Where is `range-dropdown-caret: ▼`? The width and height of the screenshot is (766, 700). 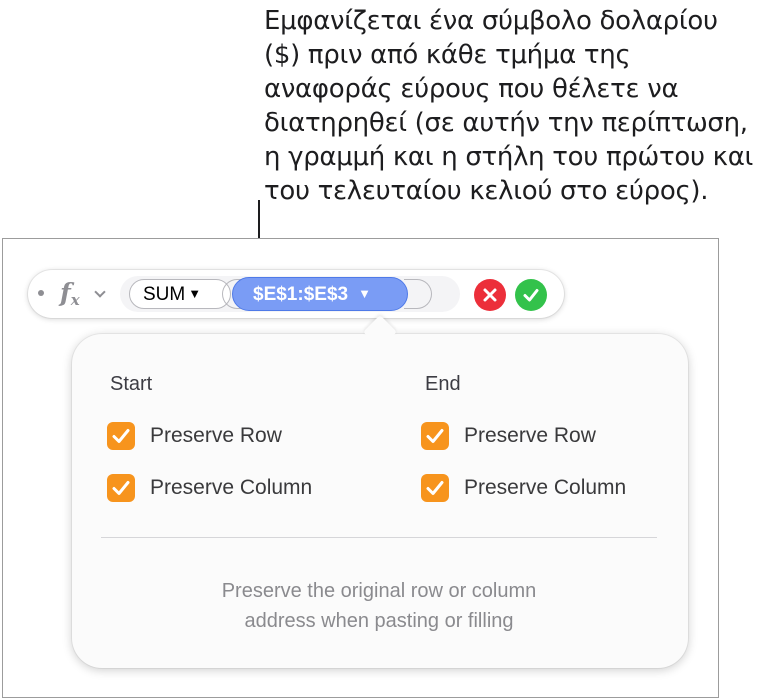
range-dropdown-caret: ▼ is located at coordinates (364, 293).